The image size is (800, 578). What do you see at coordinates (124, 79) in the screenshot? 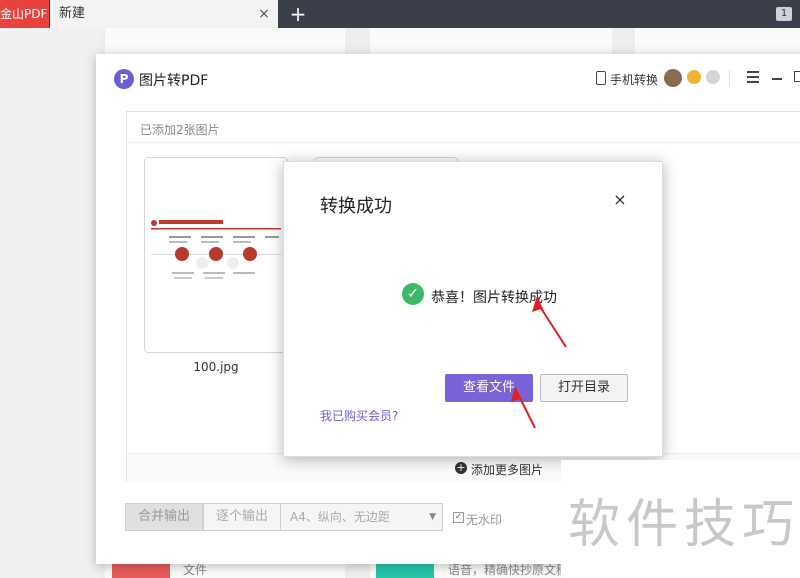
I see `app-logo-icon: P` at bounding box center [124, 79].